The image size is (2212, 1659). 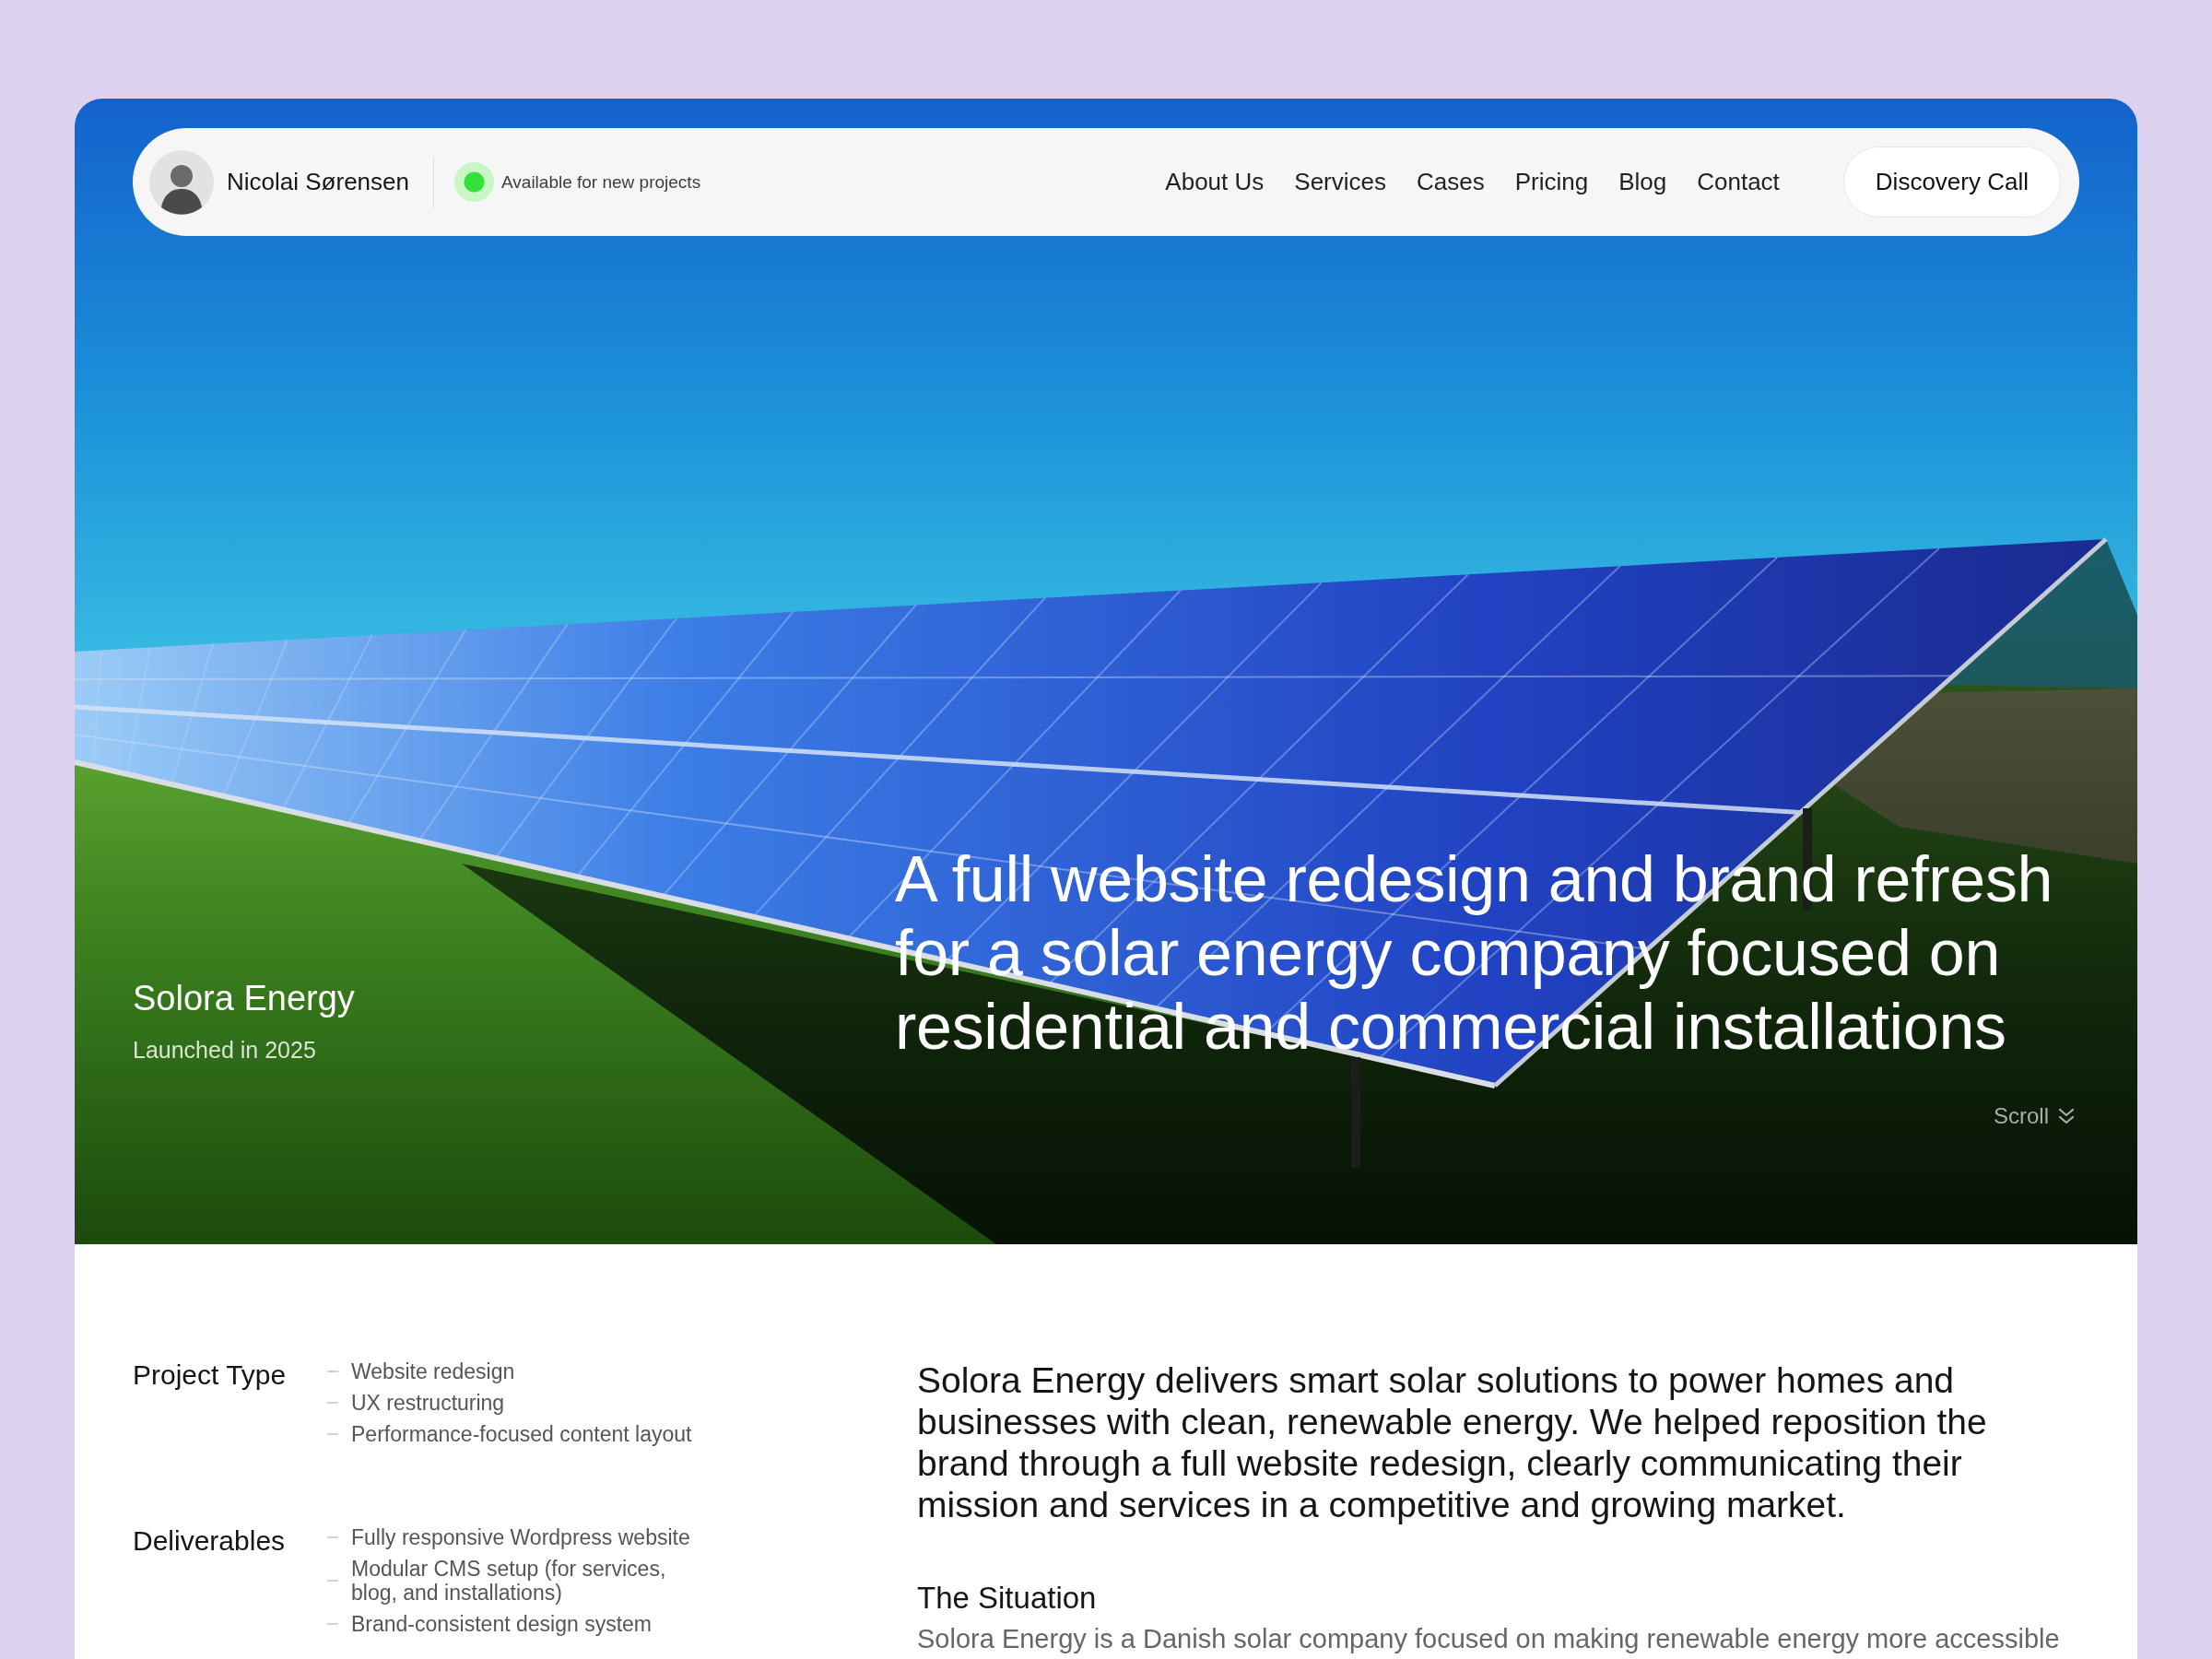 What do you see at coordinates (225, 1050) in the screenshot?
I see `launch-note: Launched in 2025` at bounding box center [225, 1050].